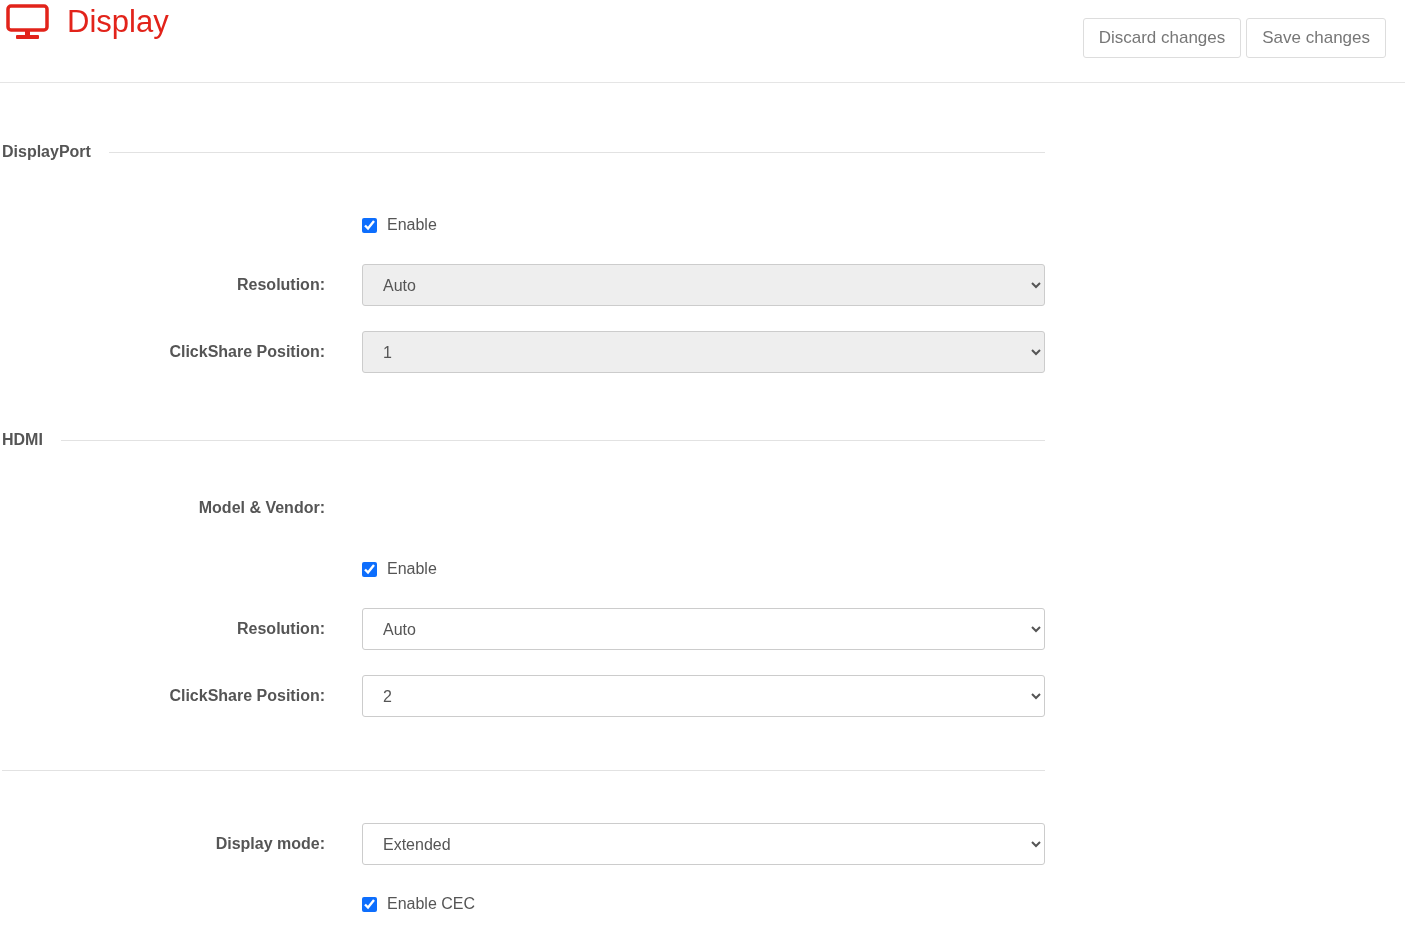 The height and width of the screenshot is (941, 1410). Describe the element at coordinates (22, 440) in the screenshot. I see `section-title: HDMI` at that location.